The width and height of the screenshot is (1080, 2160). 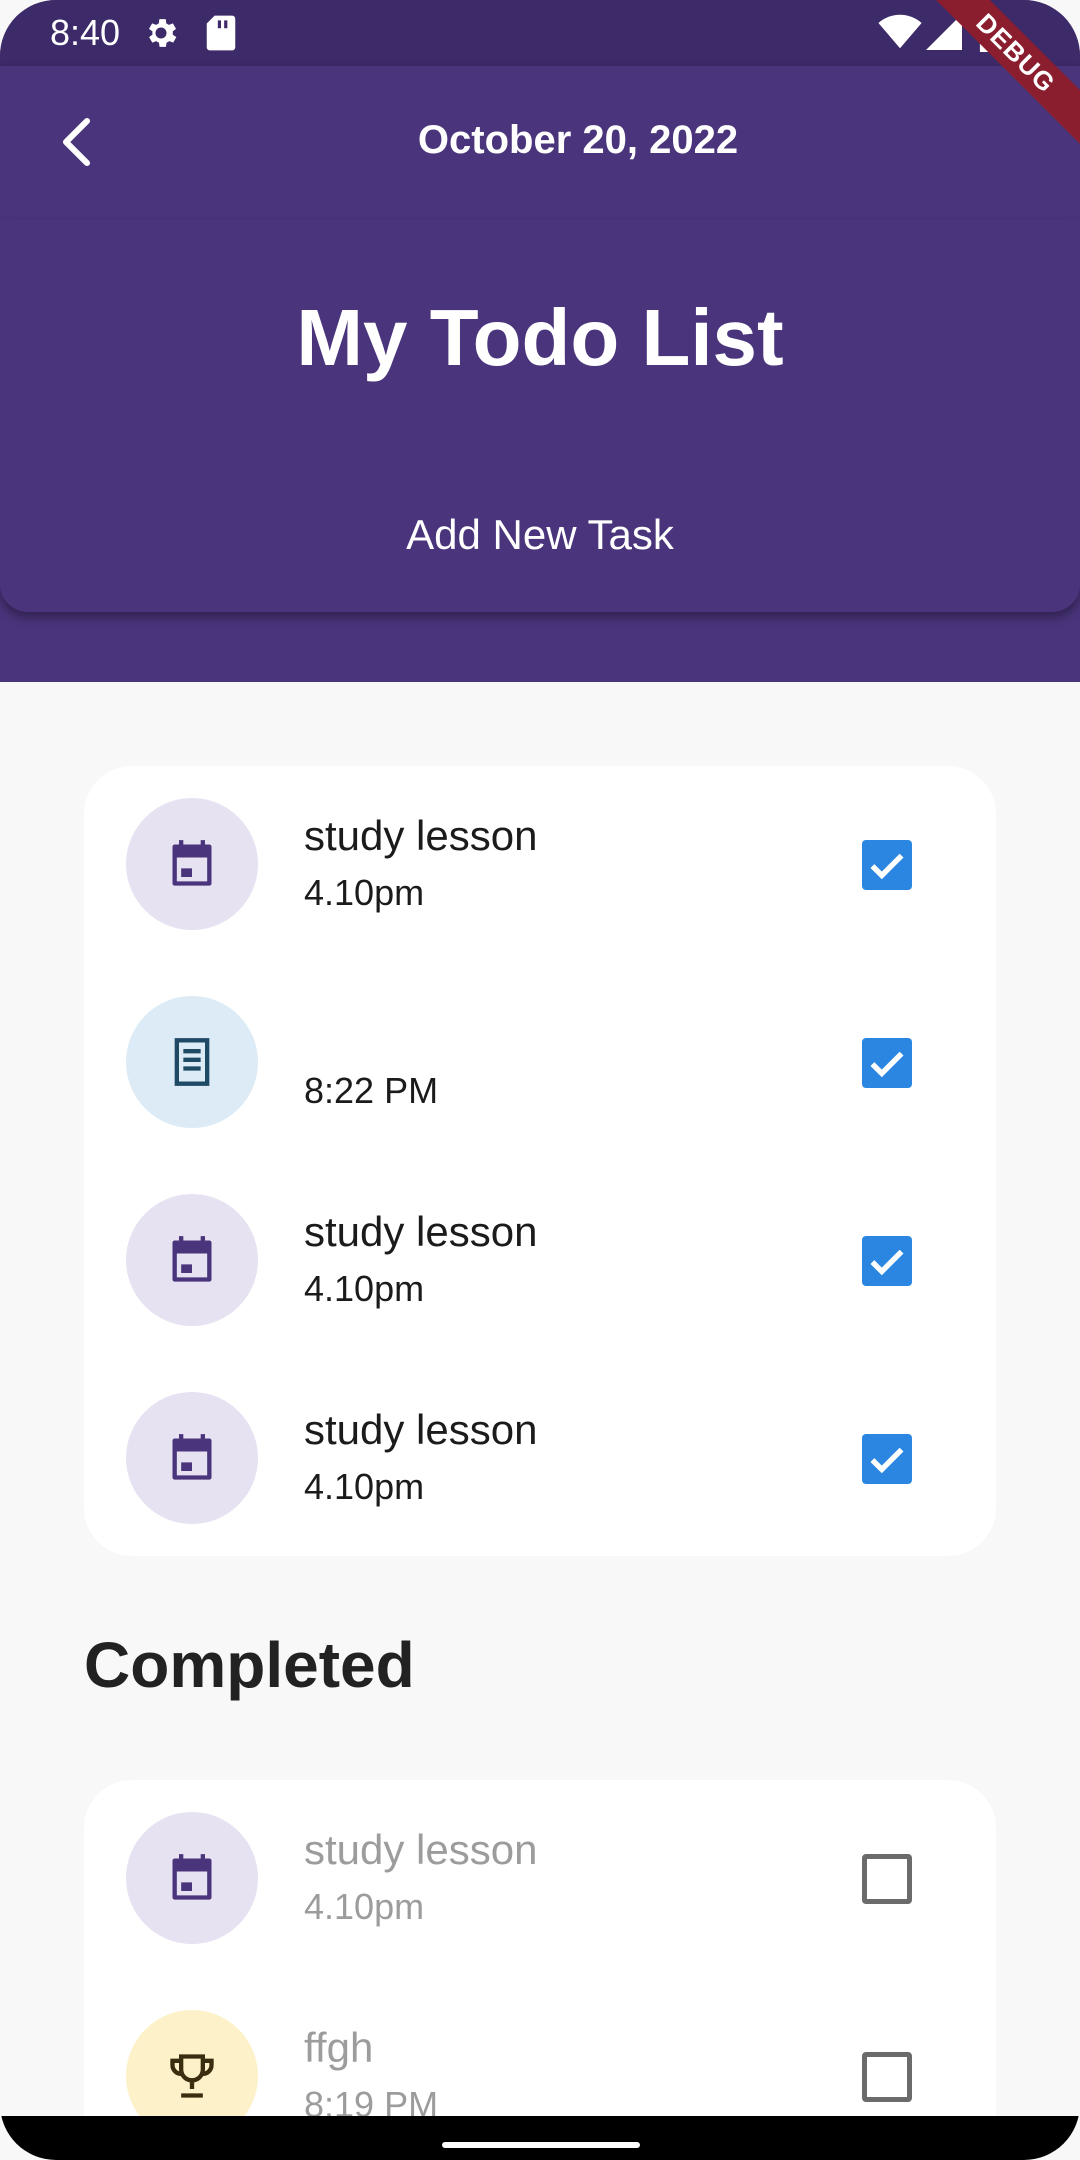 What do you see at coordinates (161, 35) in the screenshot?
I see `settings-icon` at bounding box center [161, 35].